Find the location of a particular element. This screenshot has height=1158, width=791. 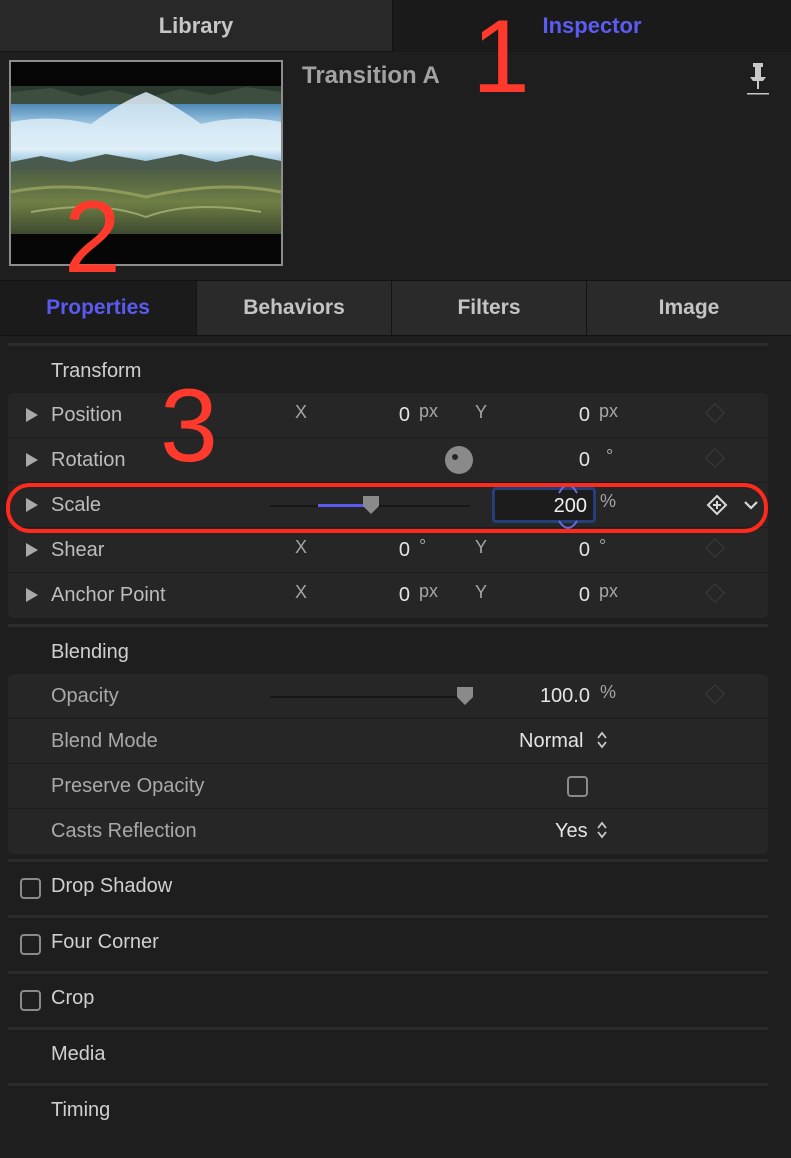

rotation-dial-icon is located at coordinates (459, 460).